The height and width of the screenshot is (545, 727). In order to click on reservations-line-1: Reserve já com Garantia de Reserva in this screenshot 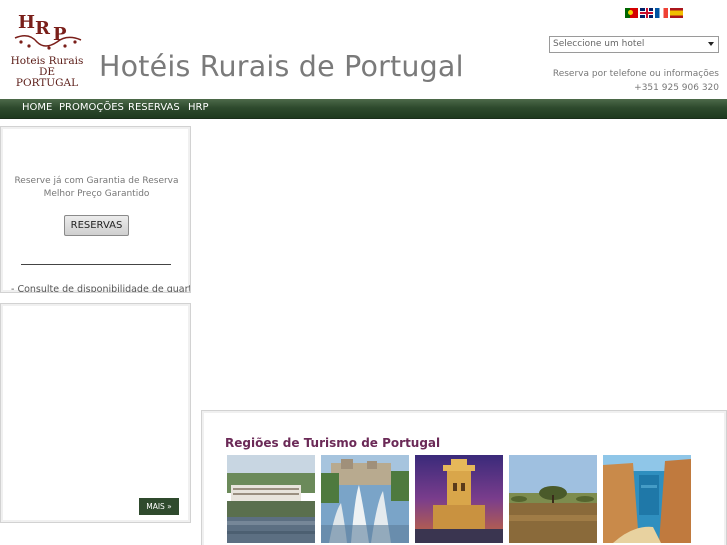, I will do `click(96, 181)`.